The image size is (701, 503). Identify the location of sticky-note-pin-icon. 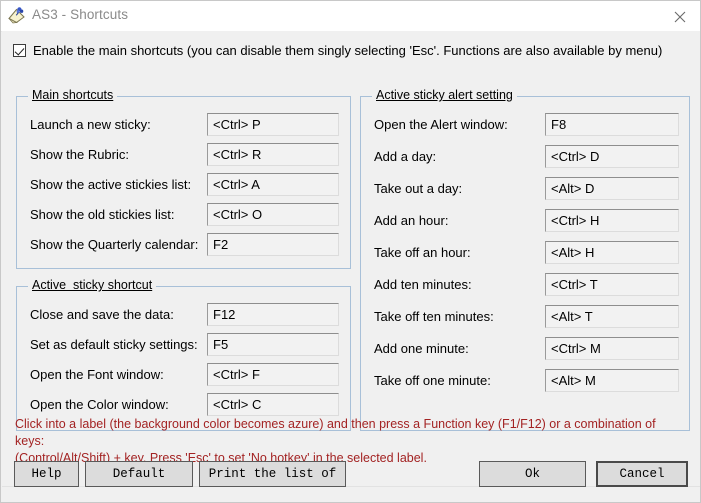
(16, 15).